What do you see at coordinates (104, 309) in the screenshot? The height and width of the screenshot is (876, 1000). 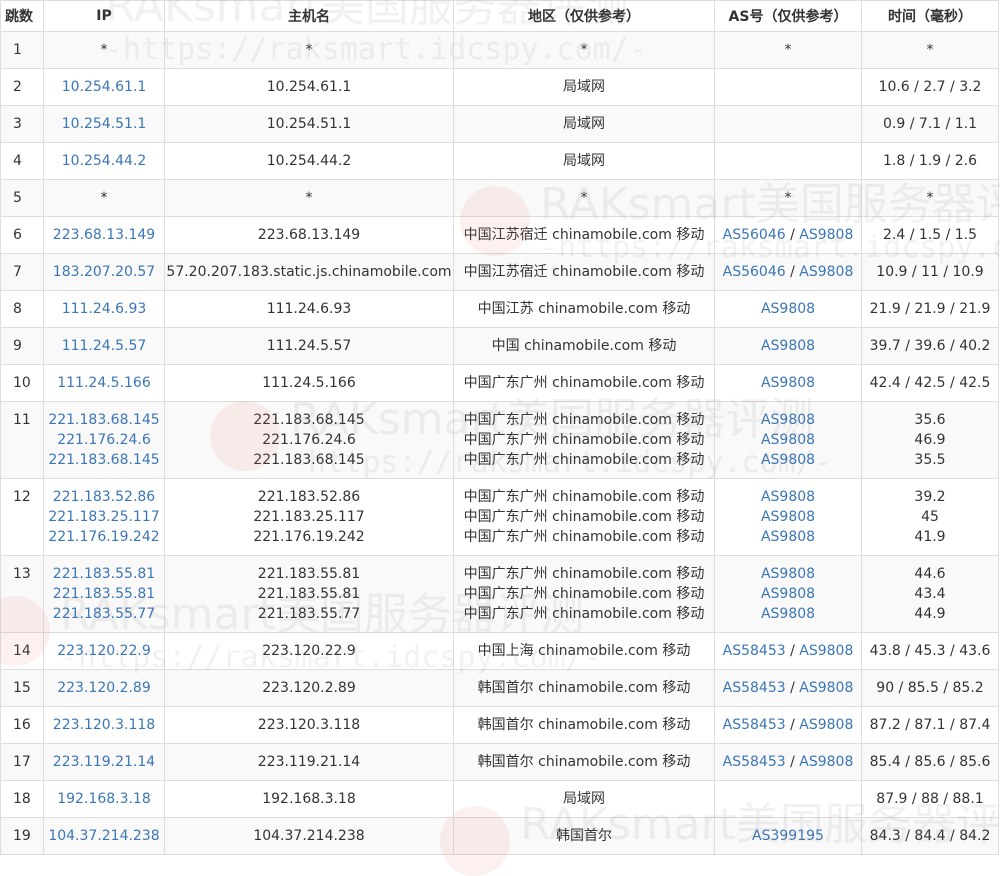 I see `ip-link: 111.24.6.93` at bounding box center [104, 309].